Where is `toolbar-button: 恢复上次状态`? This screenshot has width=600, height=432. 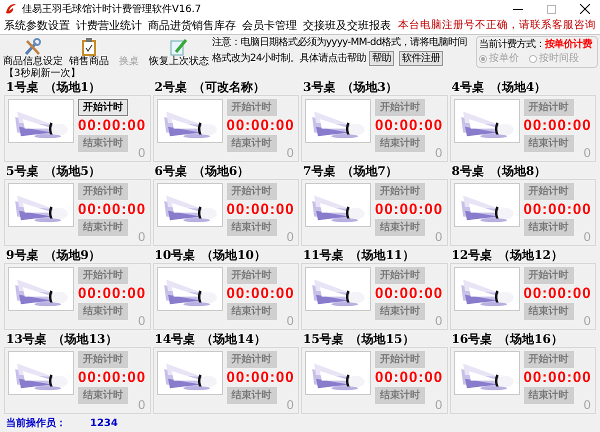
toolbar-button: 恢复上次状态 is located at coordinates (179, 52).